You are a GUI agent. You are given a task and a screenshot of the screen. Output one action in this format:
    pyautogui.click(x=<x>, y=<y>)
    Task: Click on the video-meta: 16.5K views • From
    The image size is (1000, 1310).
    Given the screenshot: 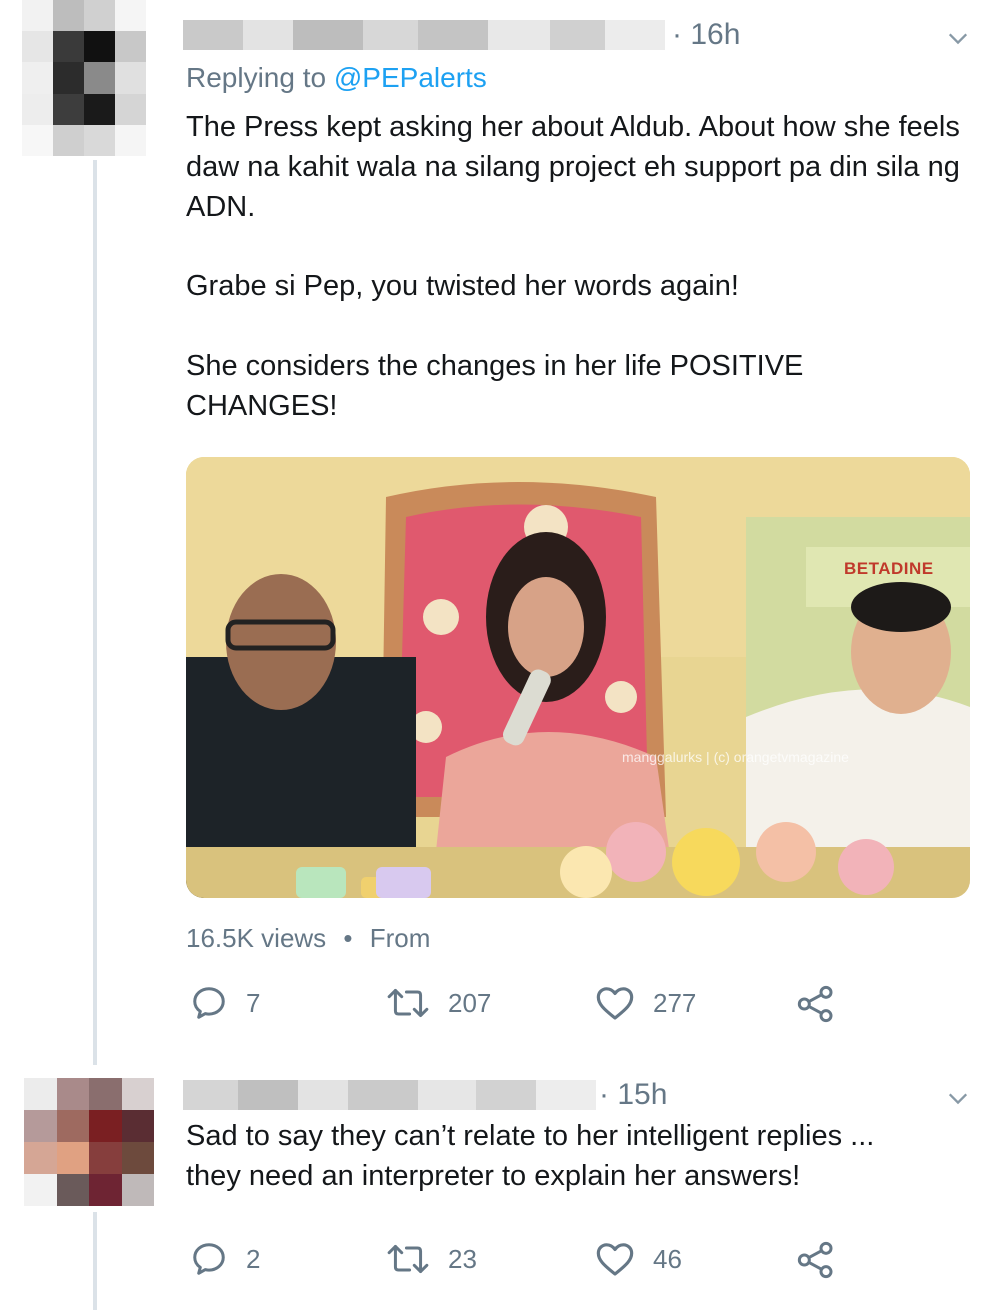 What is the action you would take?
    pyautogui.click(x=308, y=938)
    